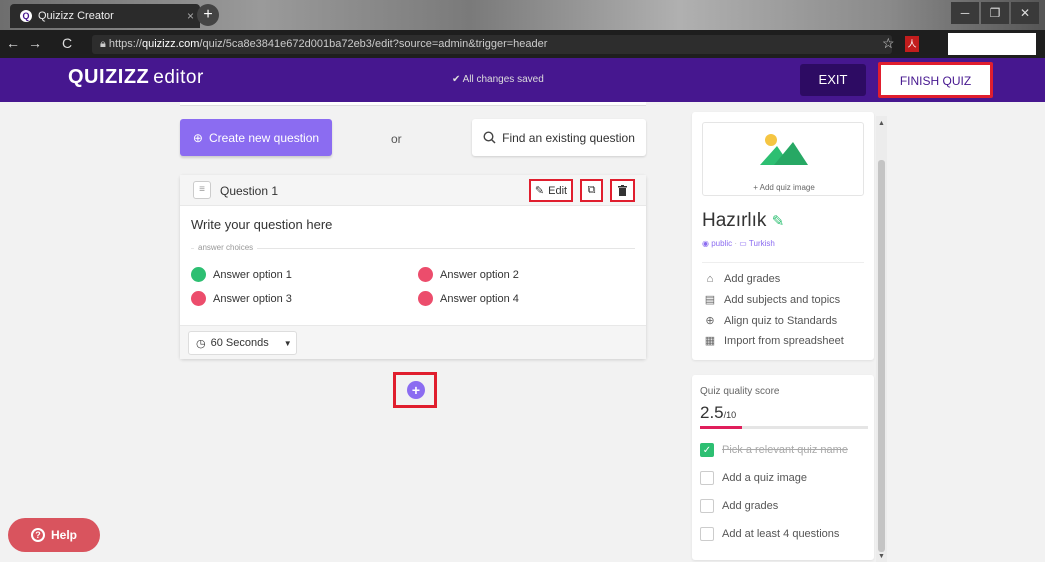 The height and width of the screenshot is (562, 1045). I want to click on help-label: Help, so click(63, 535).